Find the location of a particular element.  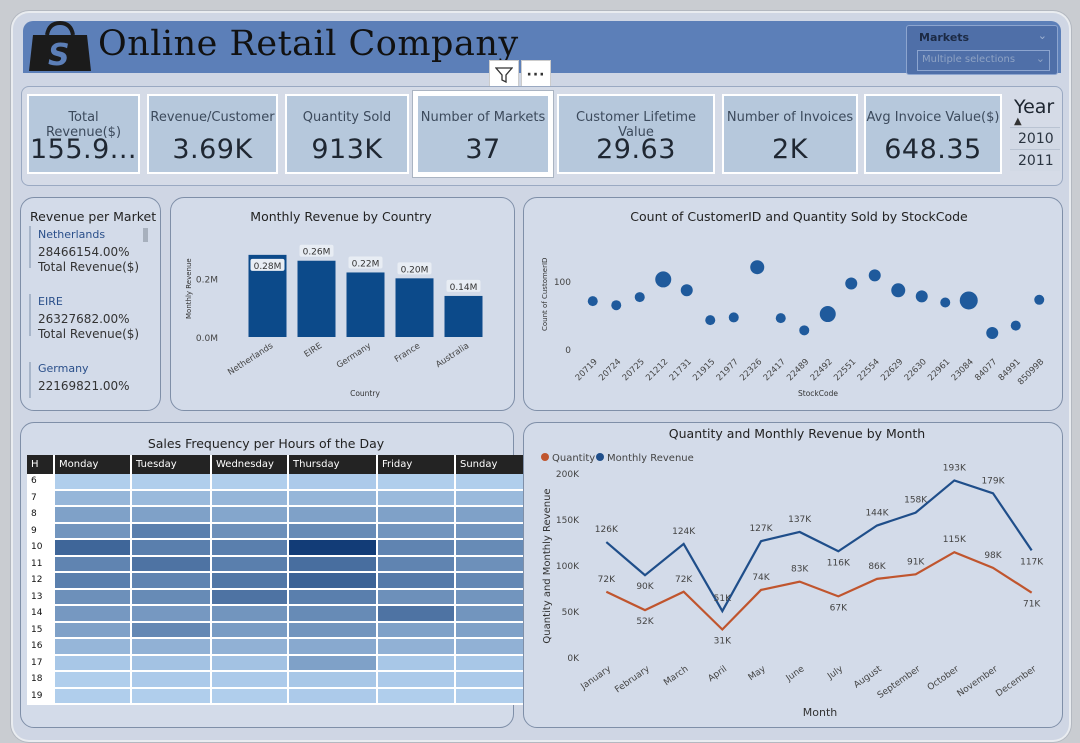

markets-dropdown: Multiple selections ⌄ is located at coordinates (983, 60).